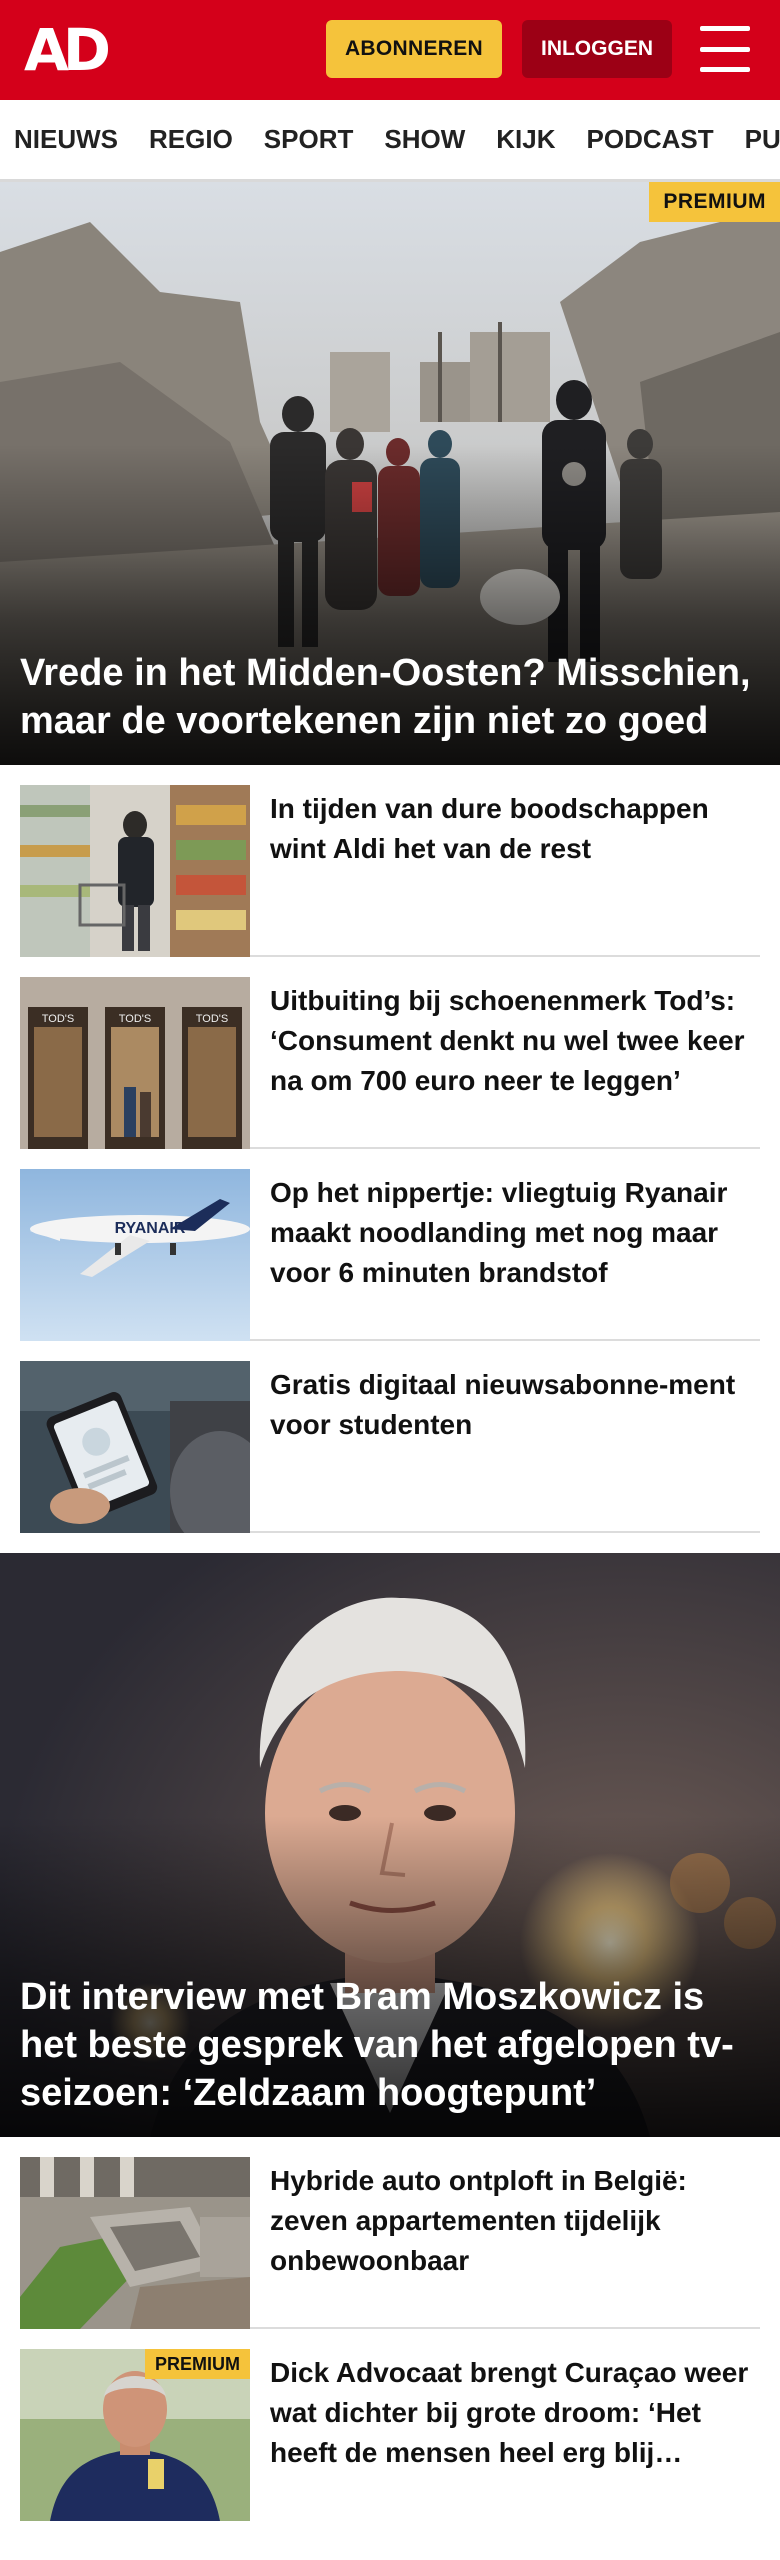  What do you see at coordinates (309, 139) in the screenshot?
I see `nav-item-sport: SPORT` at bounding box center [309, 139].